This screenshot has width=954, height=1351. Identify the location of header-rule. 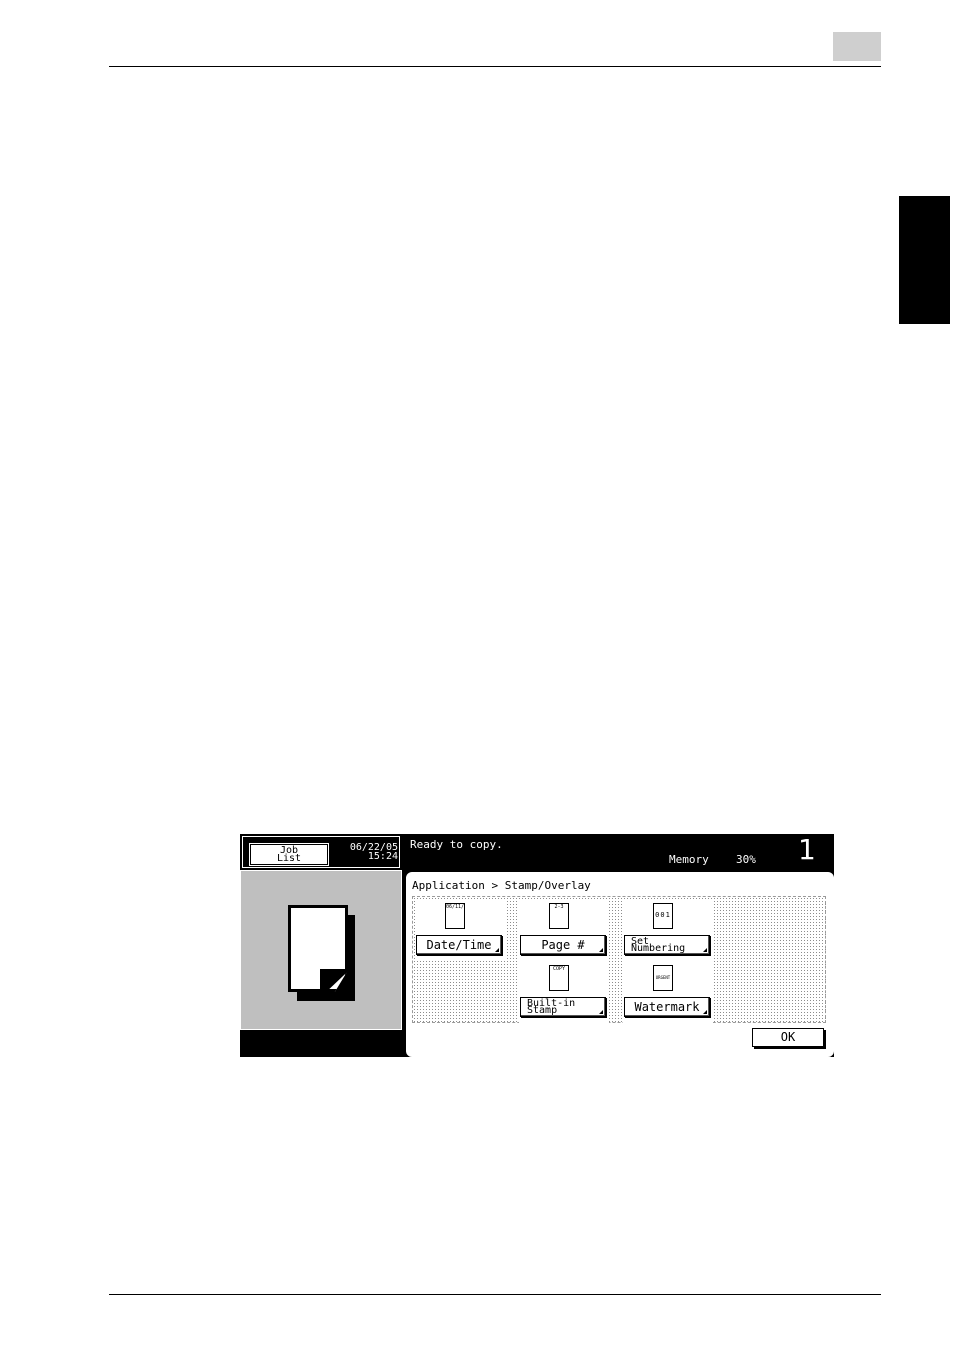
(495, 66).